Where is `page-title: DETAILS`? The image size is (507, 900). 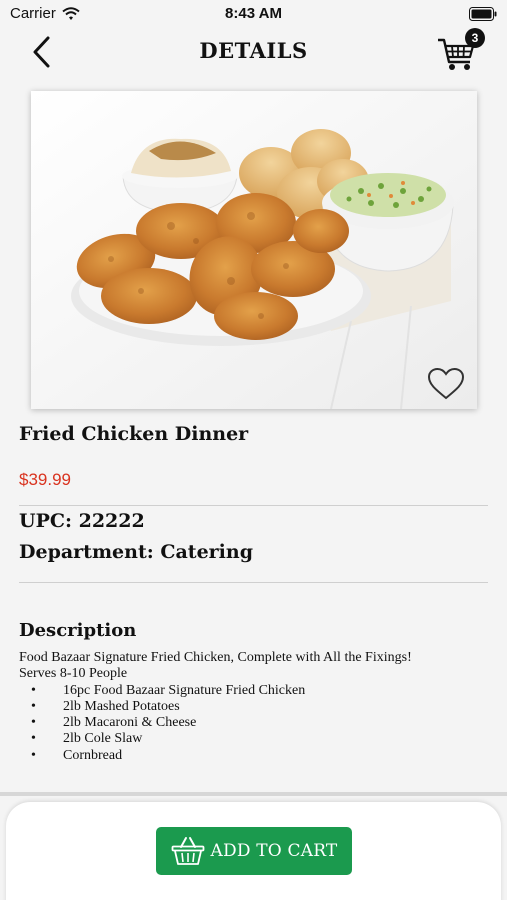 page-title: DETAILS is located at coordinates (253, 50).